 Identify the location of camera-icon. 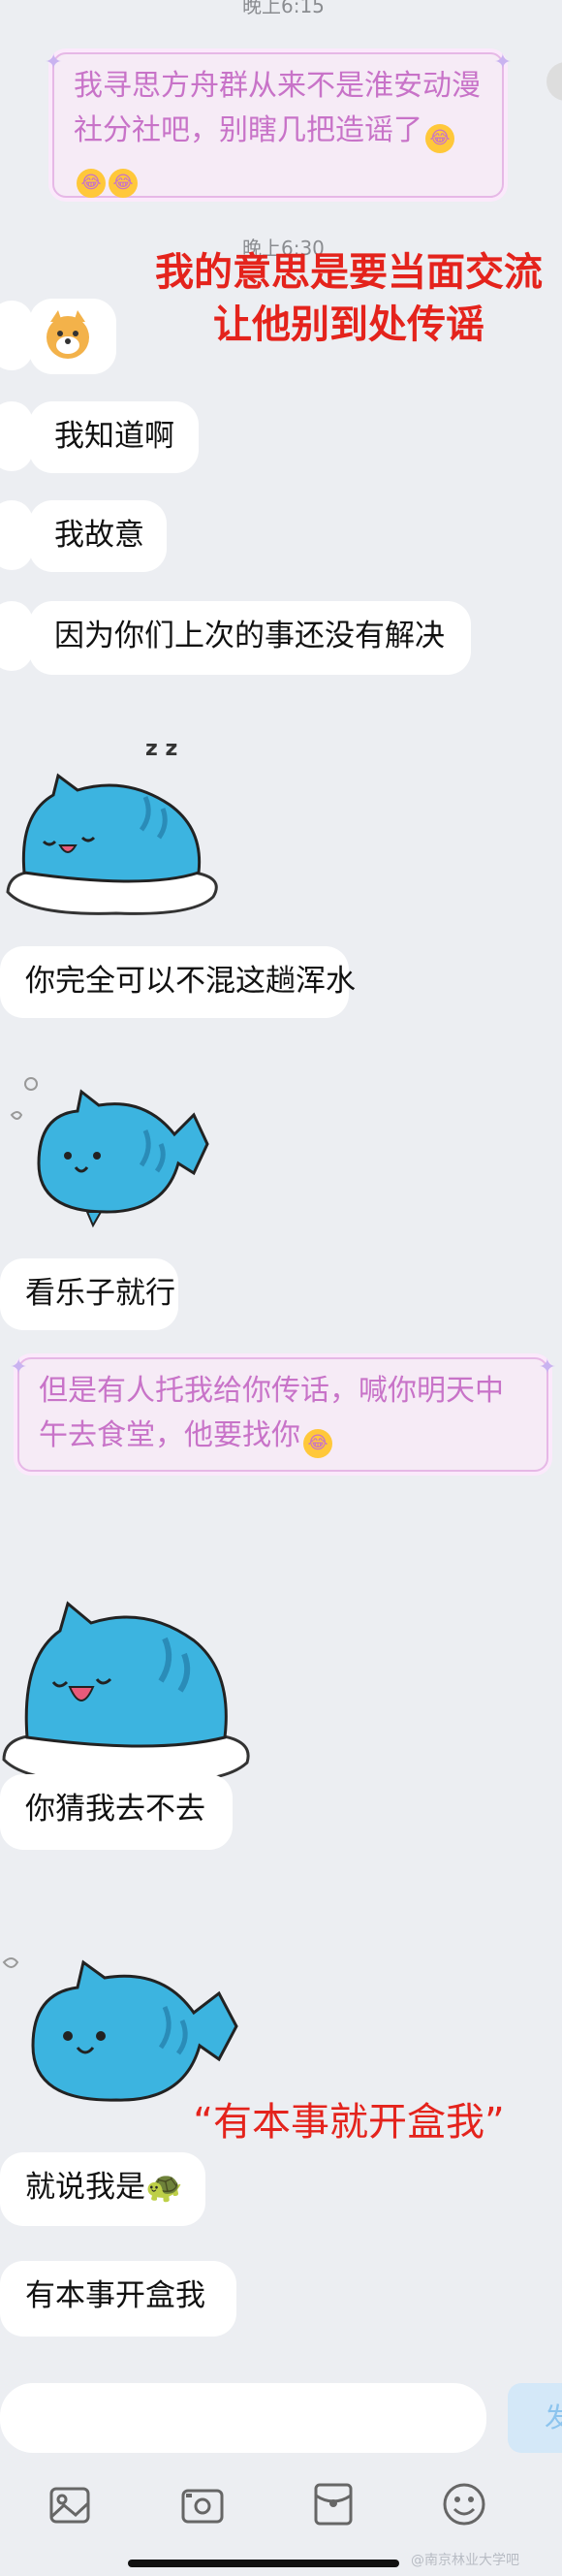
(203, 2505).